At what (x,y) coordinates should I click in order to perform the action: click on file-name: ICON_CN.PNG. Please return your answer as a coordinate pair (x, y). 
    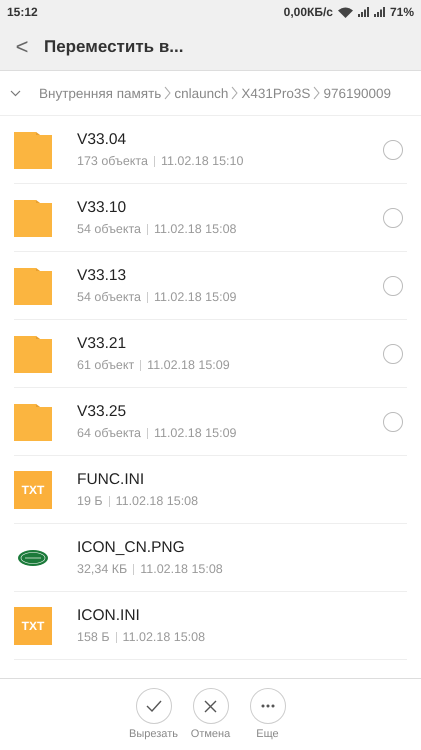
    Looking at the image, I should click on (131, 548).